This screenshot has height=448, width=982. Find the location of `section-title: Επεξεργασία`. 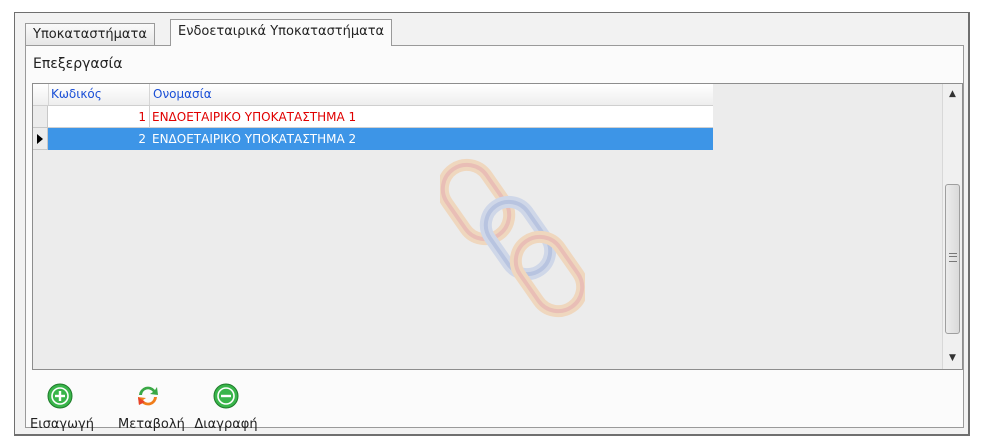

section-title: Επεξεργασία is located at coordinates (78, 64).